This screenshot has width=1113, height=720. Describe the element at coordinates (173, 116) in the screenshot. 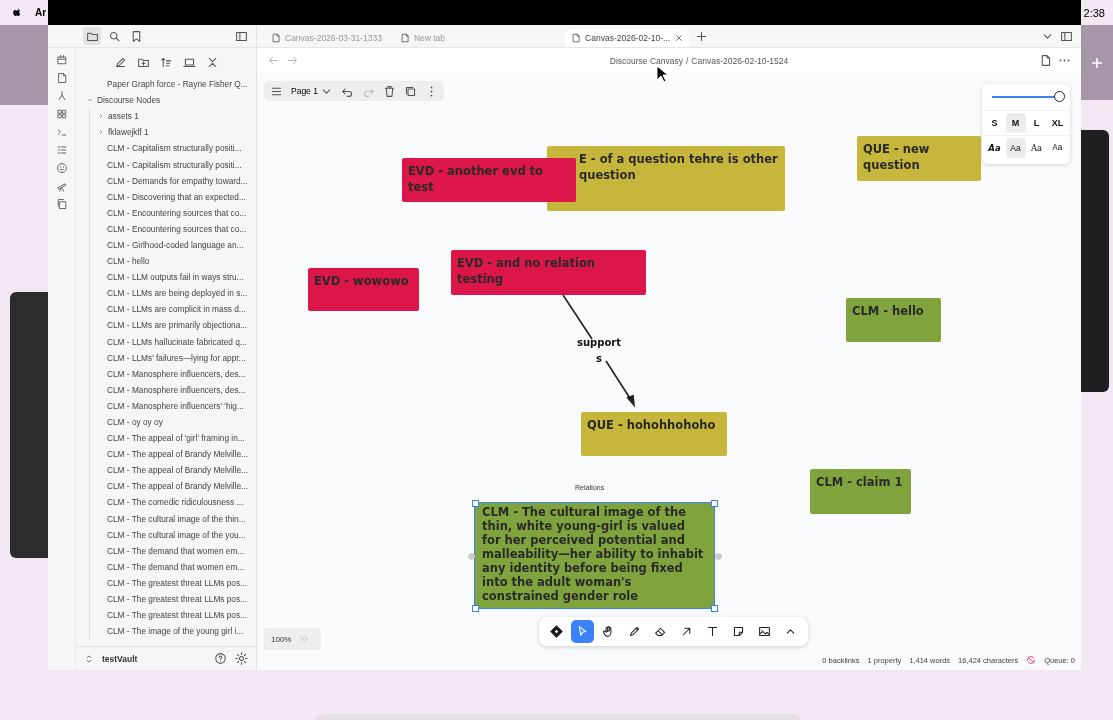

I see `file-tree-item: assets 1` at that location.